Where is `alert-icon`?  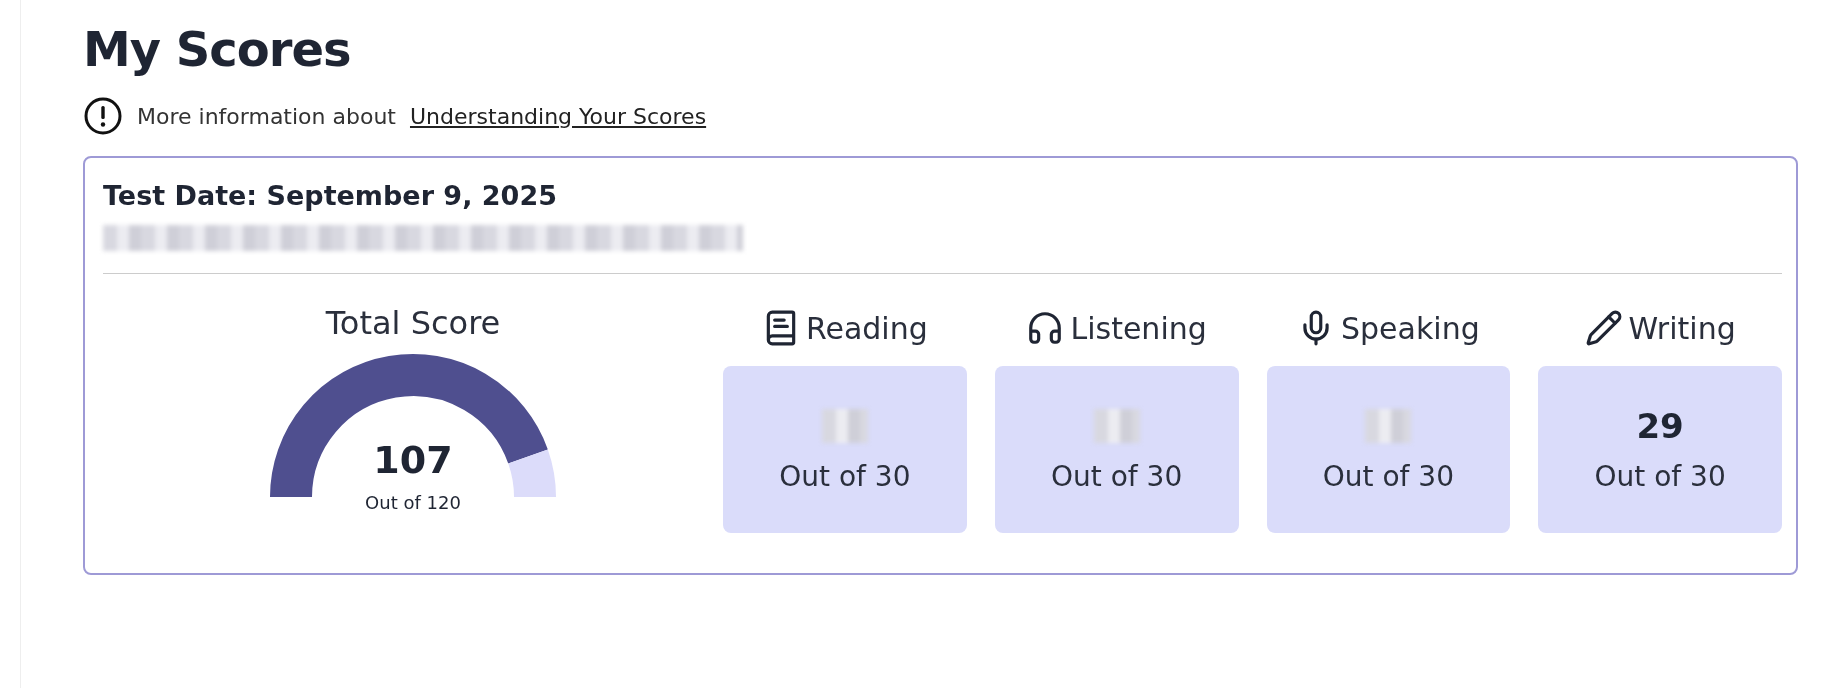
alert-icon is located at coordinates (103, 116).